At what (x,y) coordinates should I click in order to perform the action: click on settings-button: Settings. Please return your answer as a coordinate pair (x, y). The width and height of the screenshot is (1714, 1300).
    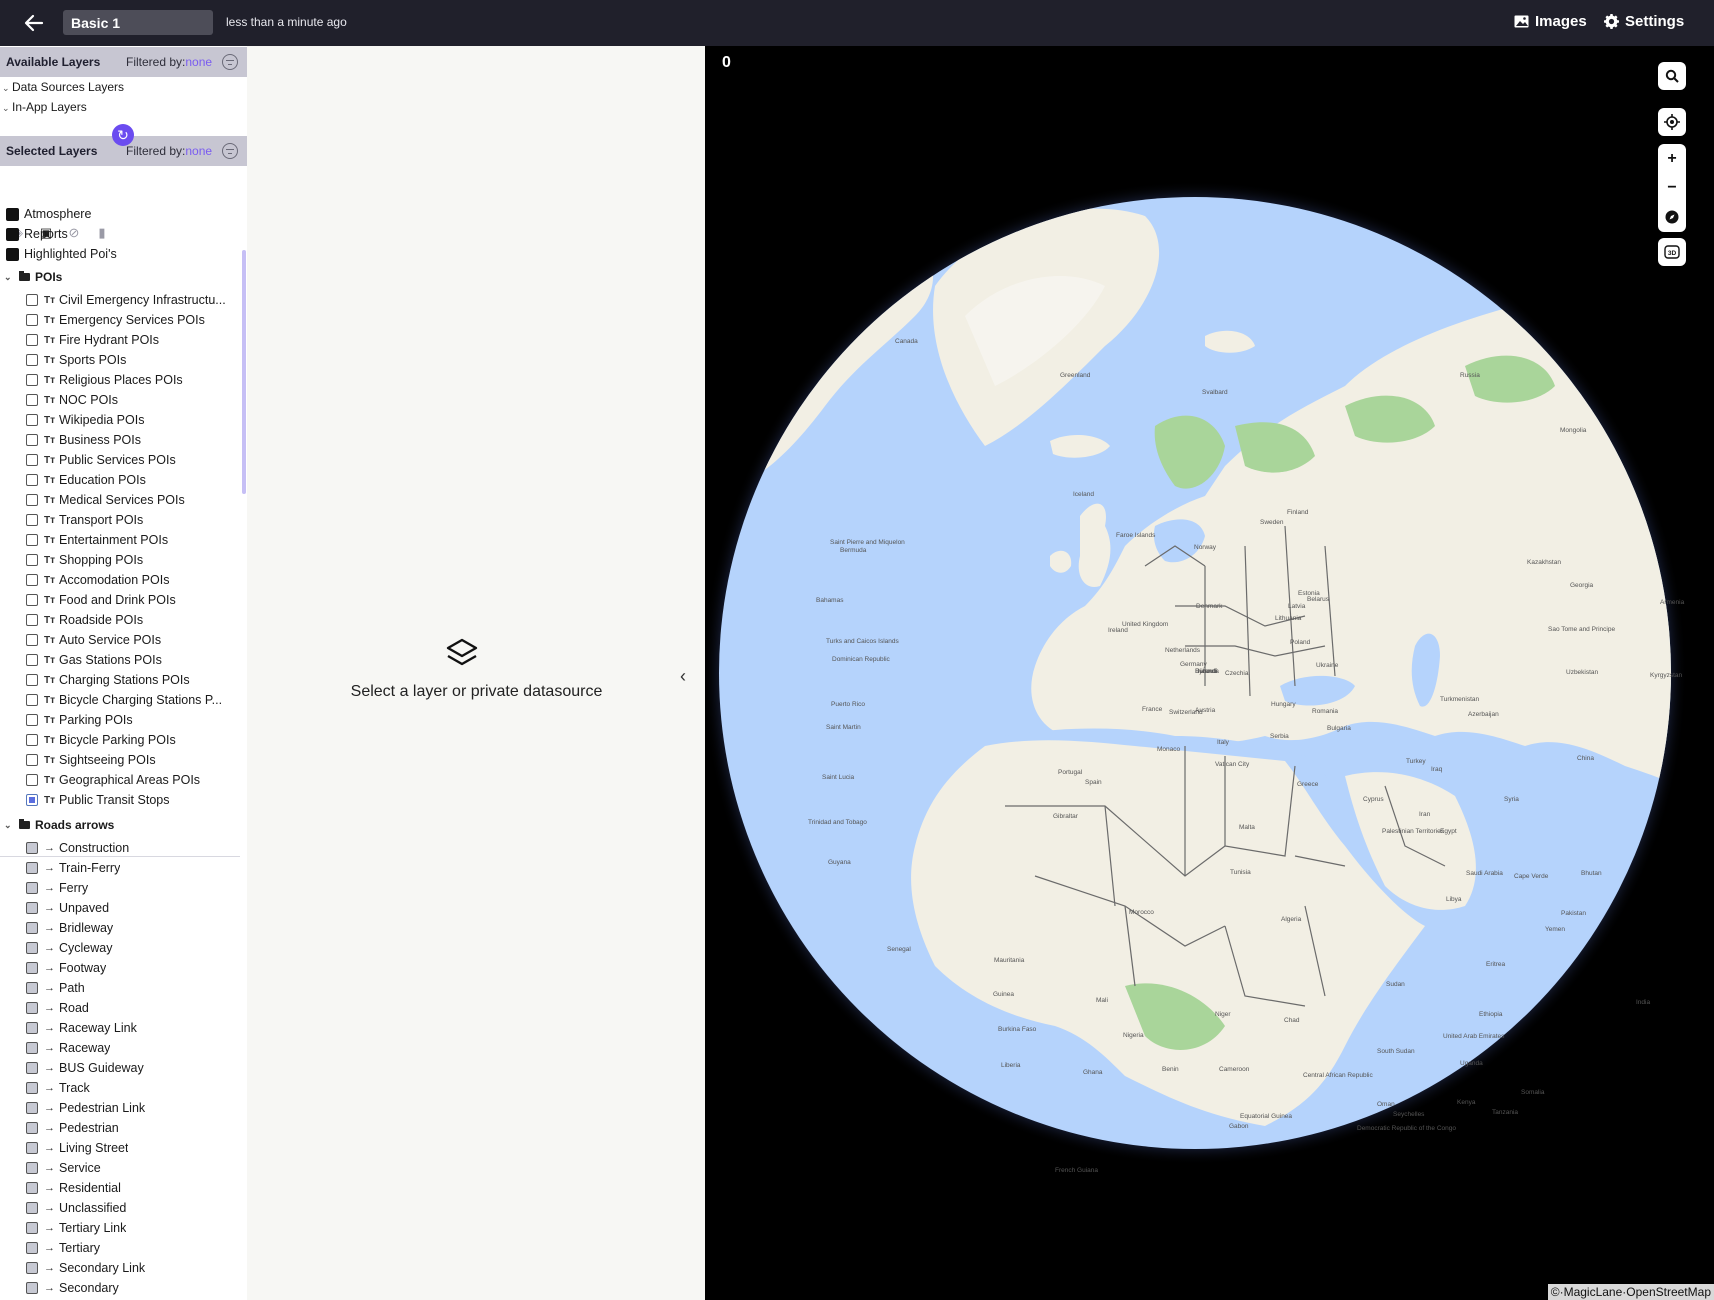
    Looking at the image, I should click on (1644, 21).